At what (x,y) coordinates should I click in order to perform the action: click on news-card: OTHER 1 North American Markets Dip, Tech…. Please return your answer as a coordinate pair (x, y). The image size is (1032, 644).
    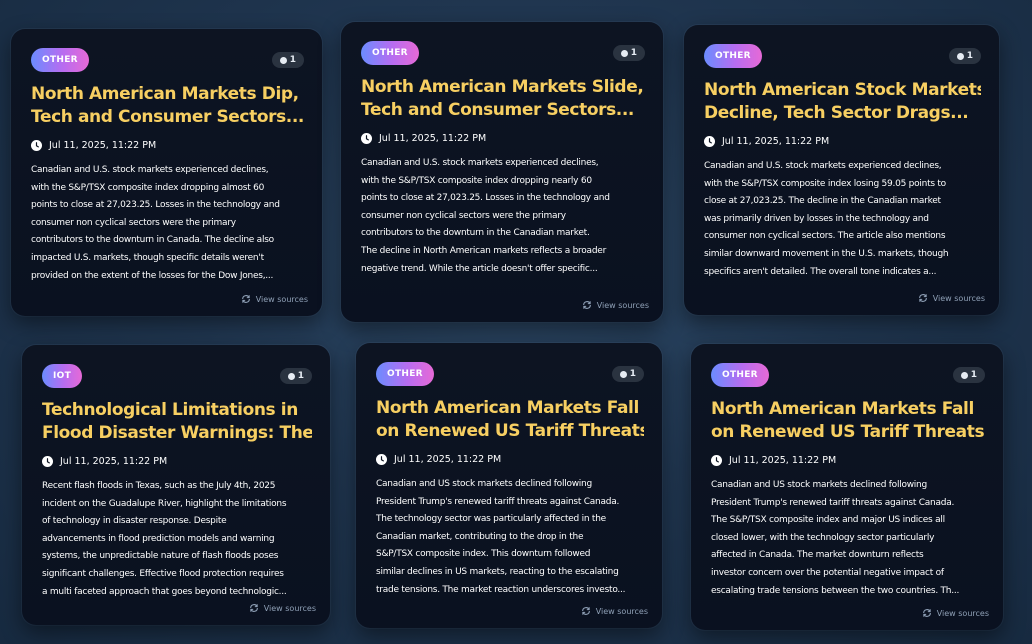
    Looking at the image, I should click on (166, 172).